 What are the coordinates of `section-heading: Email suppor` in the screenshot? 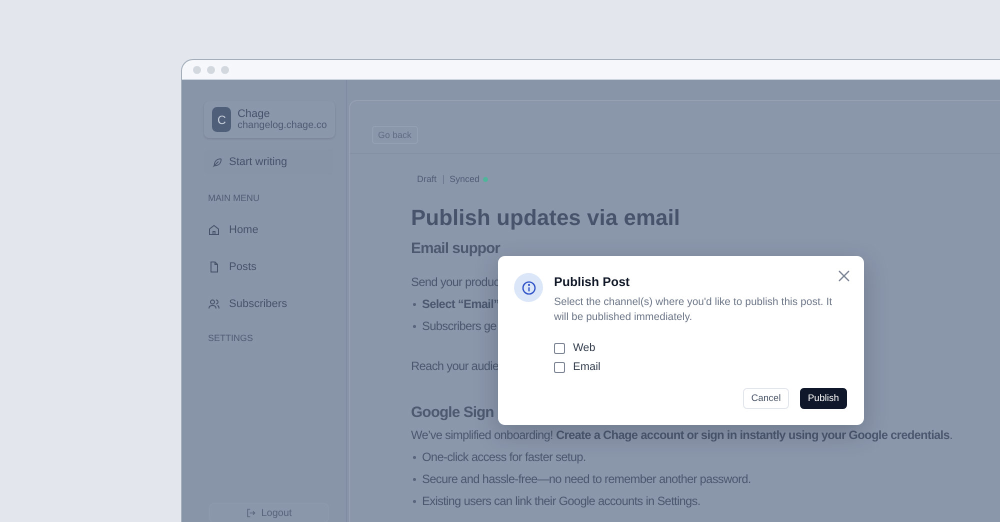 It's located at (455, 248).